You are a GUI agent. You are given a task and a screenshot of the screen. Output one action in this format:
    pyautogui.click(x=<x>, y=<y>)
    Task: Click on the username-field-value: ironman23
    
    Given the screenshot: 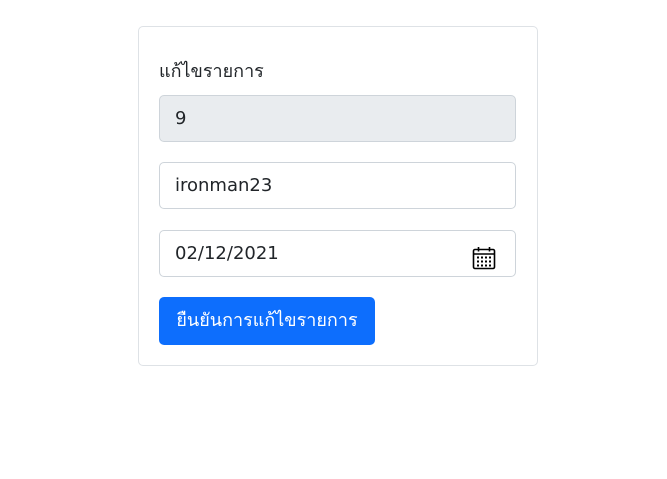 What is the action you would take?
    pyautogui.click(x=224, y=185)
    